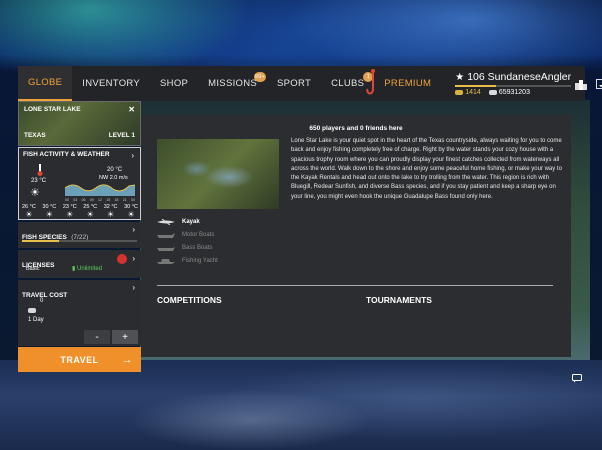 The width and height of the screenshot is (602, 450). I want to click on motor-boat-icon, so click(166, 235).